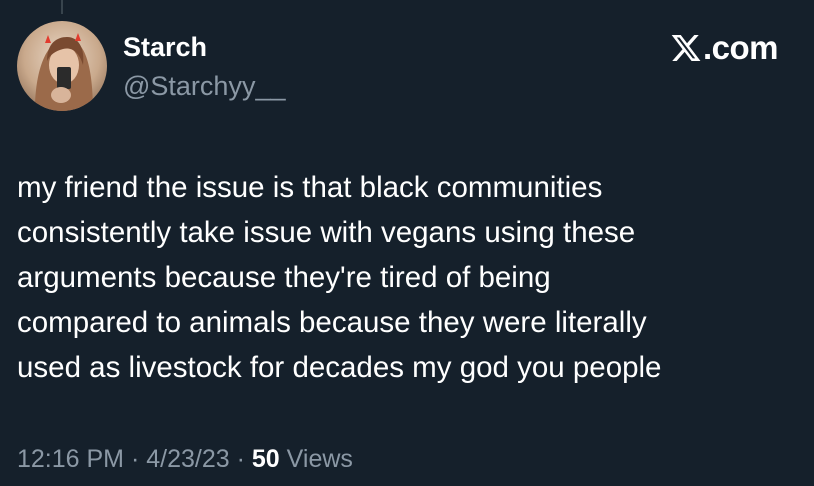 The width and height of the screenshot is (814, 486). Describe the element at coordinates (70, 459) in the screenshot. I see `tweet-time: 12:16 PM` at that location.